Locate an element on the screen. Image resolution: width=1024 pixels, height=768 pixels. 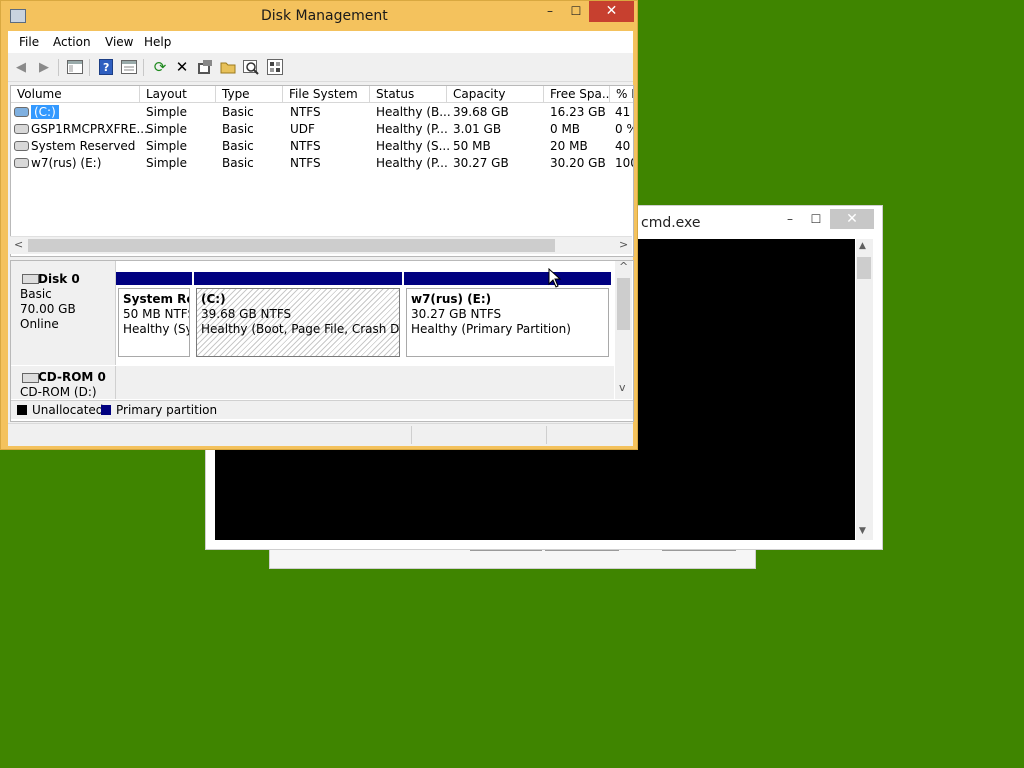
unallocated-swatch is located at coordinates (22, 410).